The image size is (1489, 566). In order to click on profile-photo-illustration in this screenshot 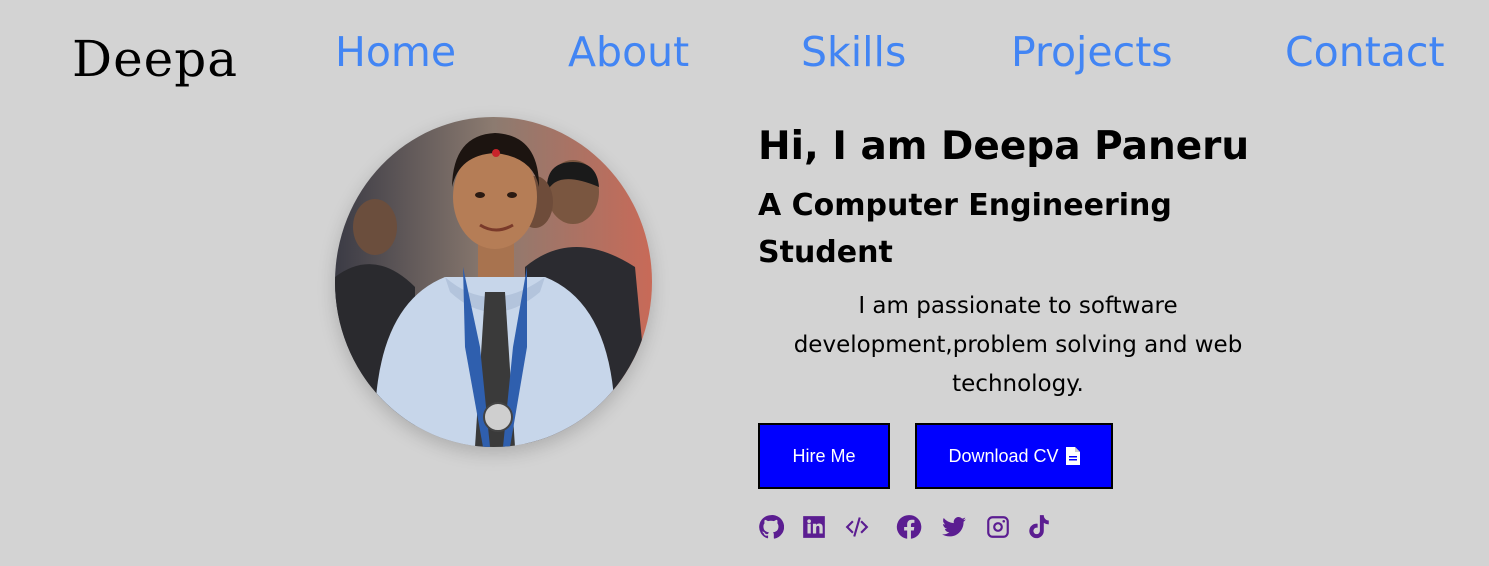, I will do `click(493, 282)`.